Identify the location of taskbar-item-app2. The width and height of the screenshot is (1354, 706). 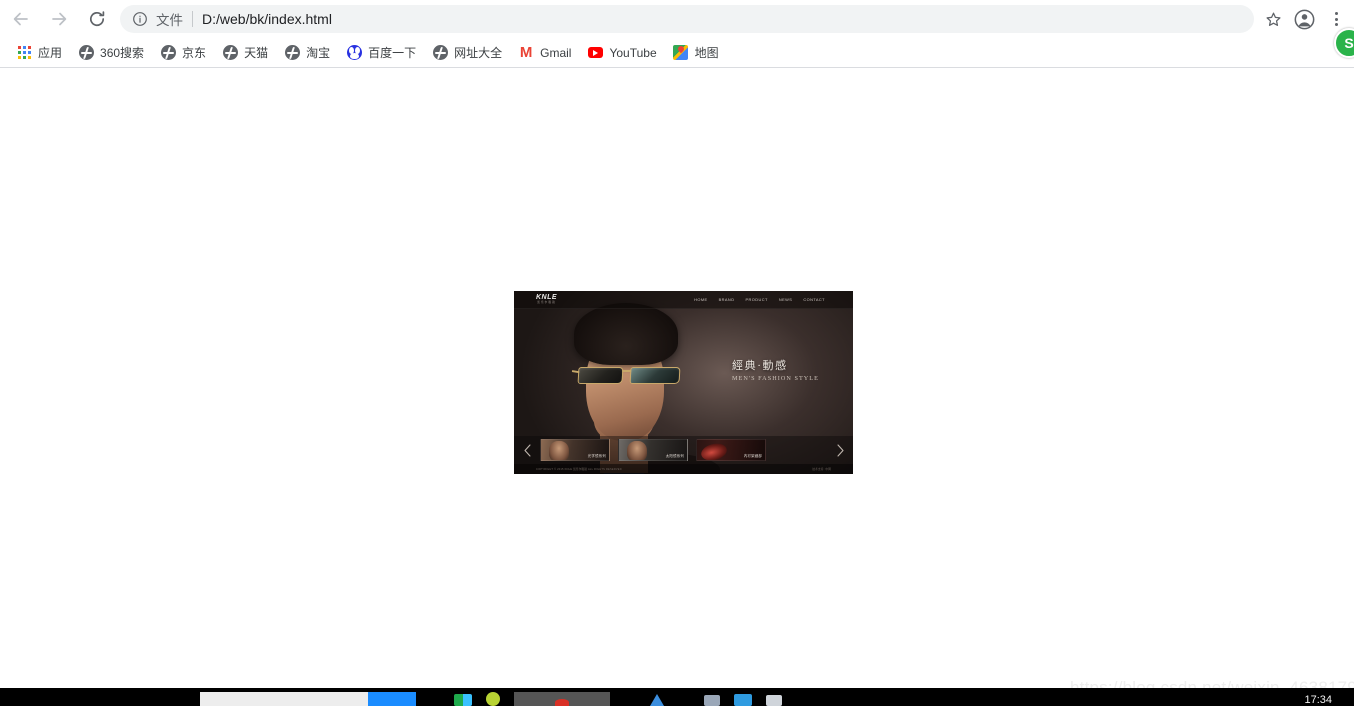
(493, 699).